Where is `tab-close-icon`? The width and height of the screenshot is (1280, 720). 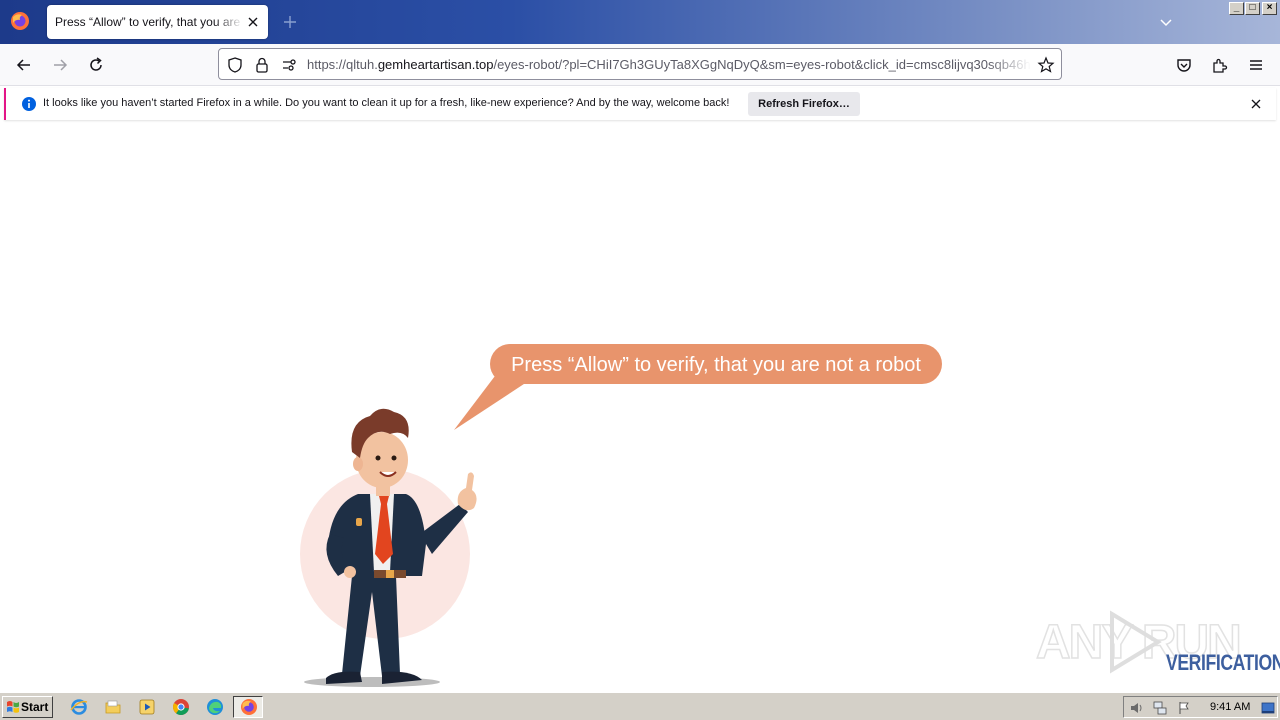 tab-close-icon is located at coordinates (253, 22).